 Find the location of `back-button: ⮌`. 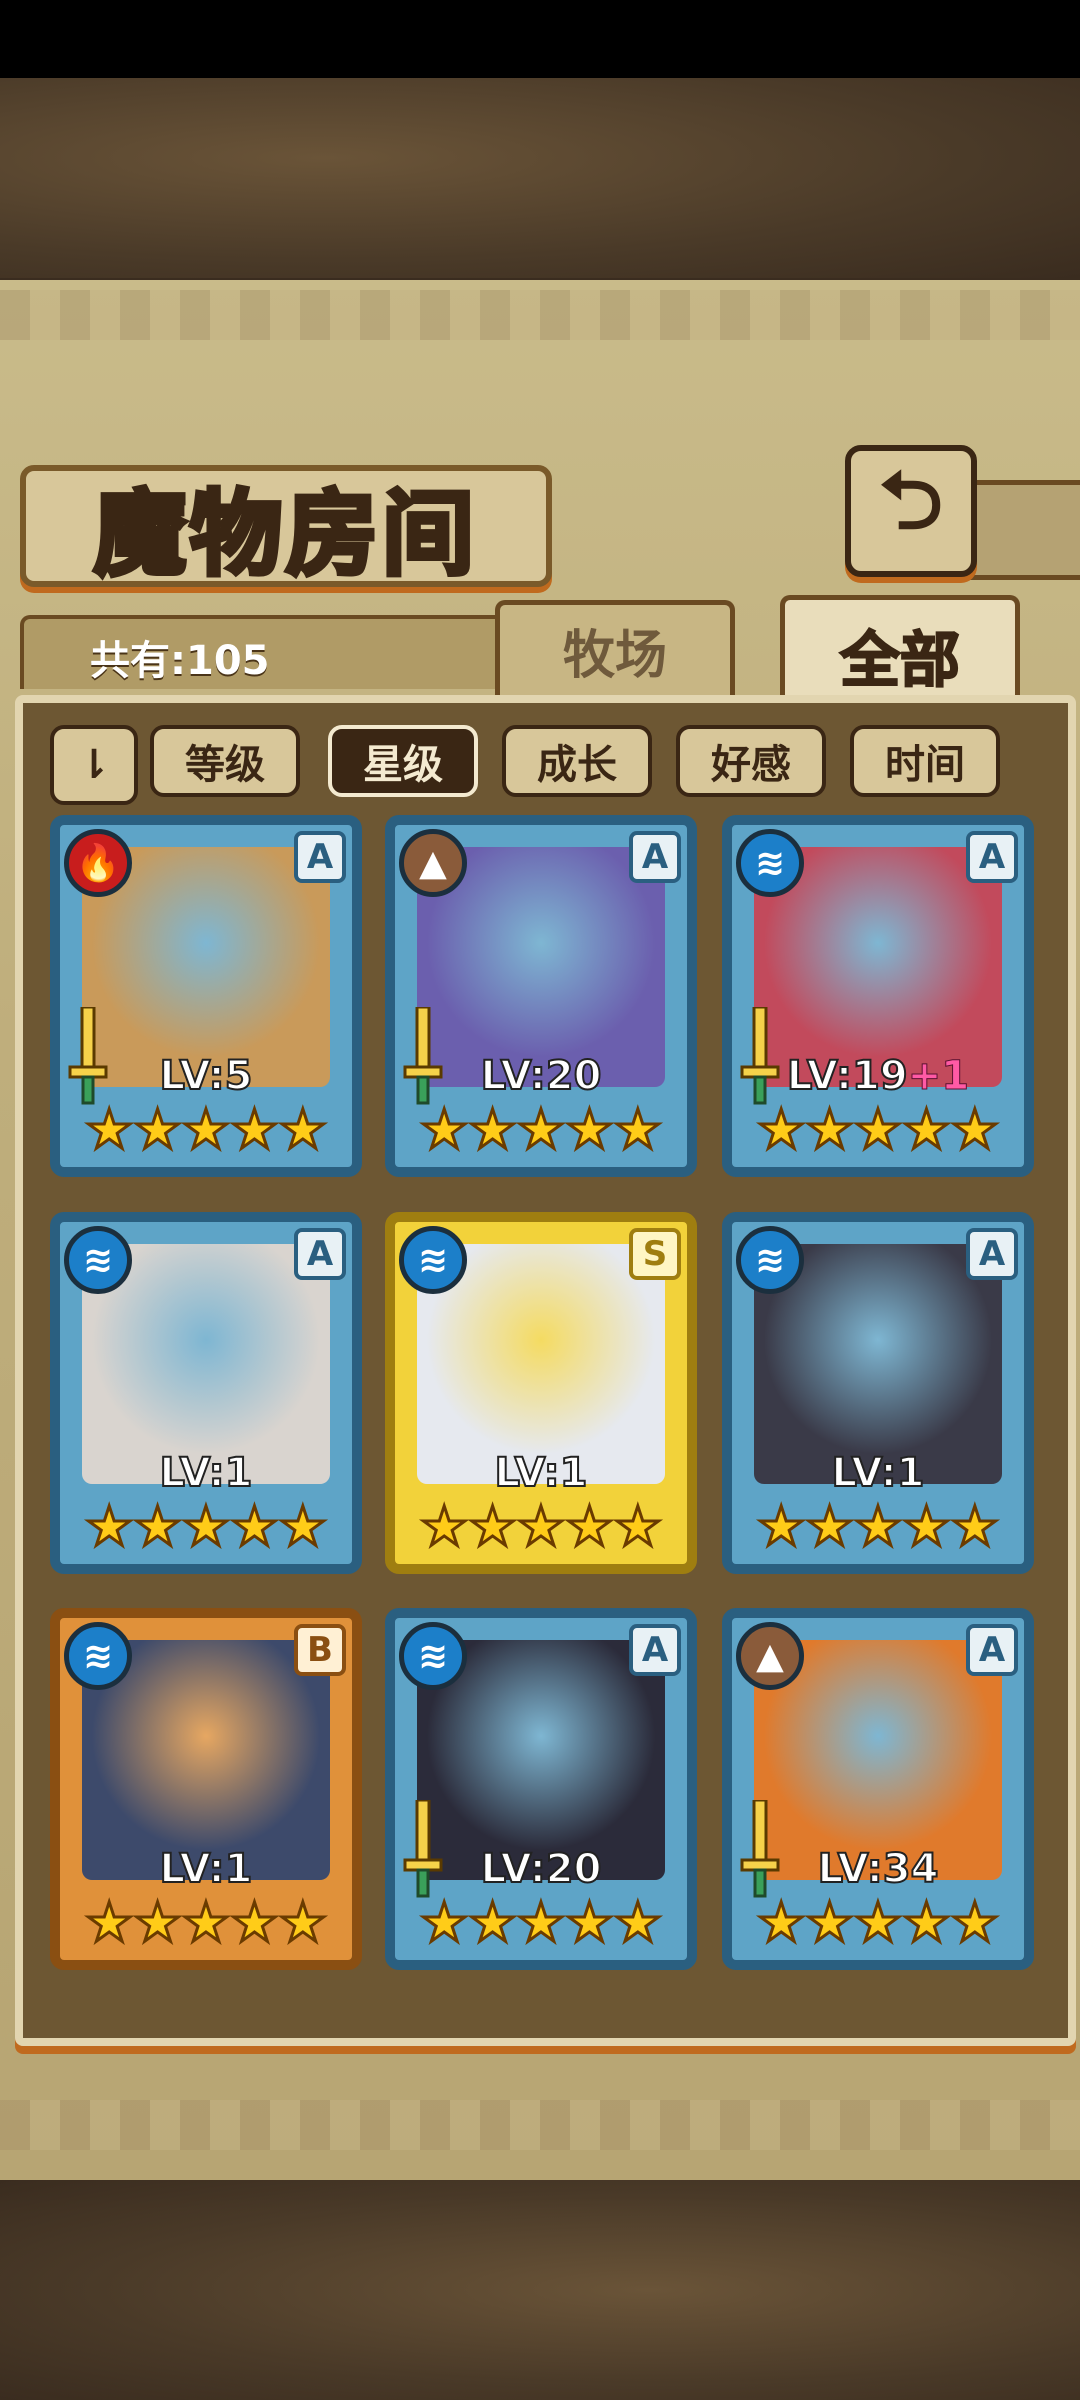

back-button: ⮌ is located at coordinates (911, 511).